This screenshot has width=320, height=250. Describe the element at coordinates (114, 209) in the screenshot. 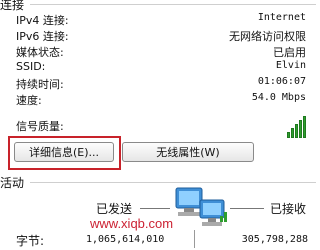

I see `sent-label: 已发送` at that location.